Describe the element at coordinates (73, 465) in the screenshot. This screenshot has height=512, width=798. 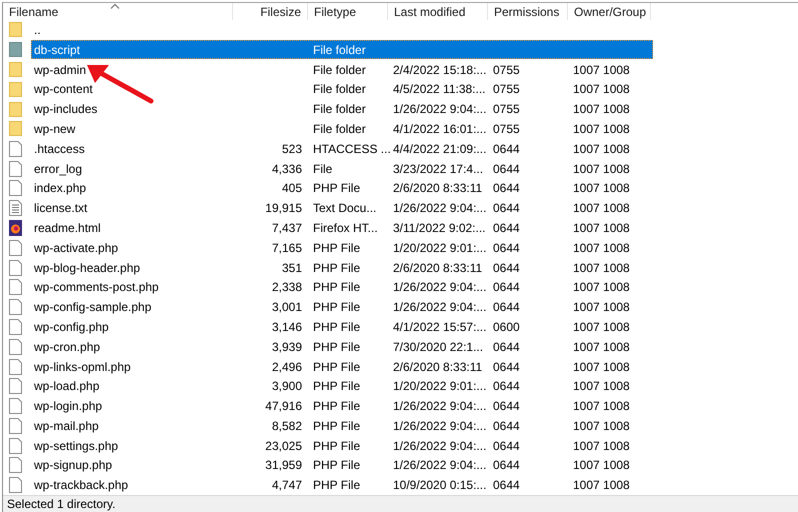
I see `filename-cell-text: wp-signup.php` at that location.